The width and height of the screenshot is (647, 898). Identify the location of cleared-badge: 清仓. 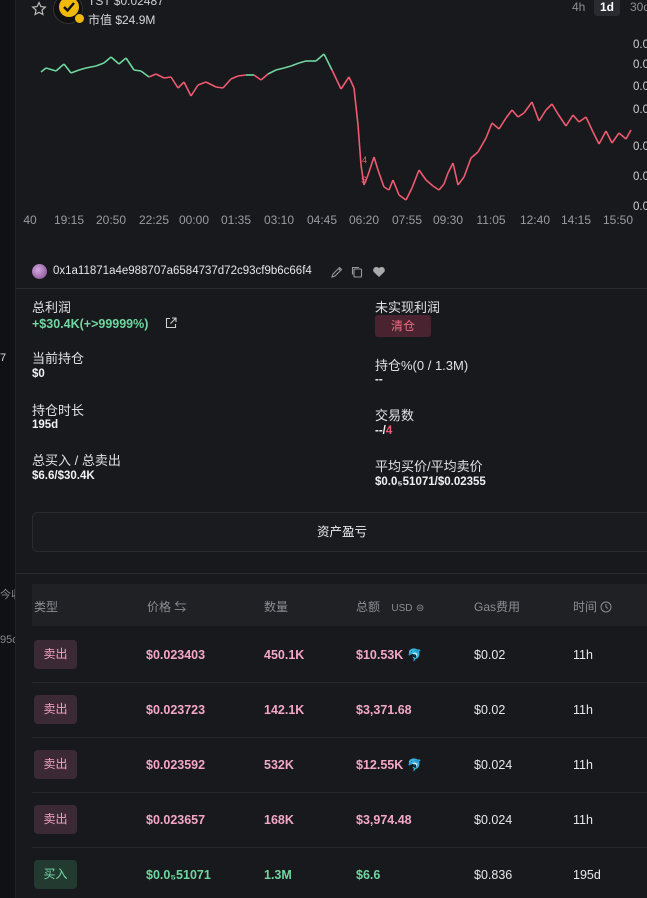
(403, 326).